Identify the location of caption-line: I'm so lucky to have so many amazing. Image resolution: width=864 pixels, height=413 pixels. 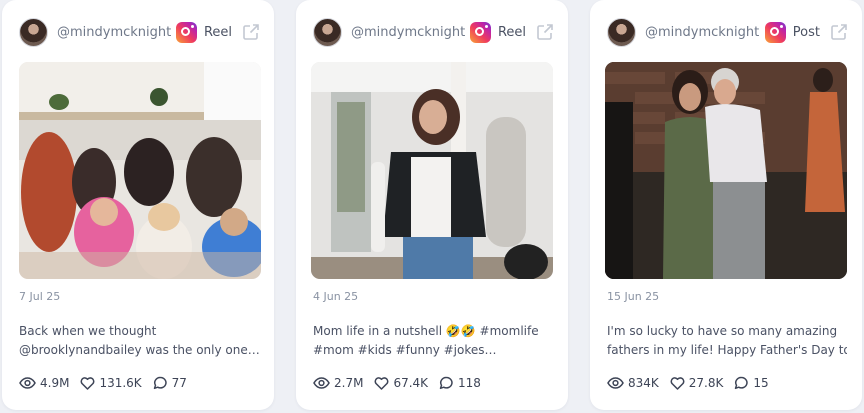
(722, 331).